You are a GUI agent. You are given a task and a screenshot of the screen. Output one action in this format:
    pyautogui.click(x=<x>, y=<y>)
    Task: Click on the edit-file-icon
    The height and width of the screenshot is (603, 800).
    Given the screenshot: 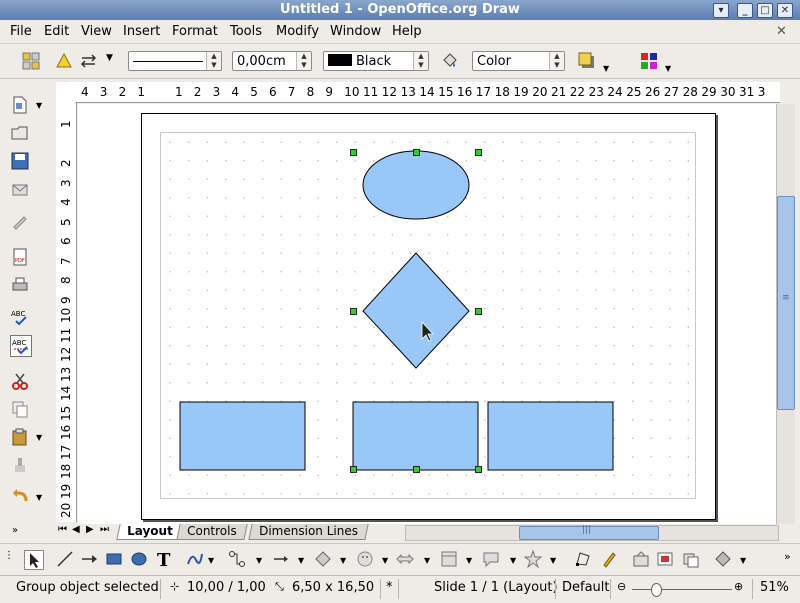 What is the action you would take?
    pyautogui.click(x=20, y=221)
    